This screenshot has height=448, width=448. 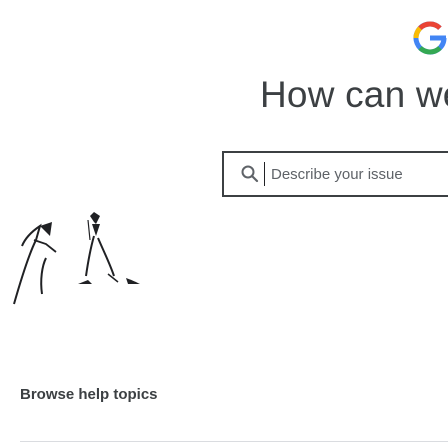 I want to click on search-input, so click(x=356, y=174).